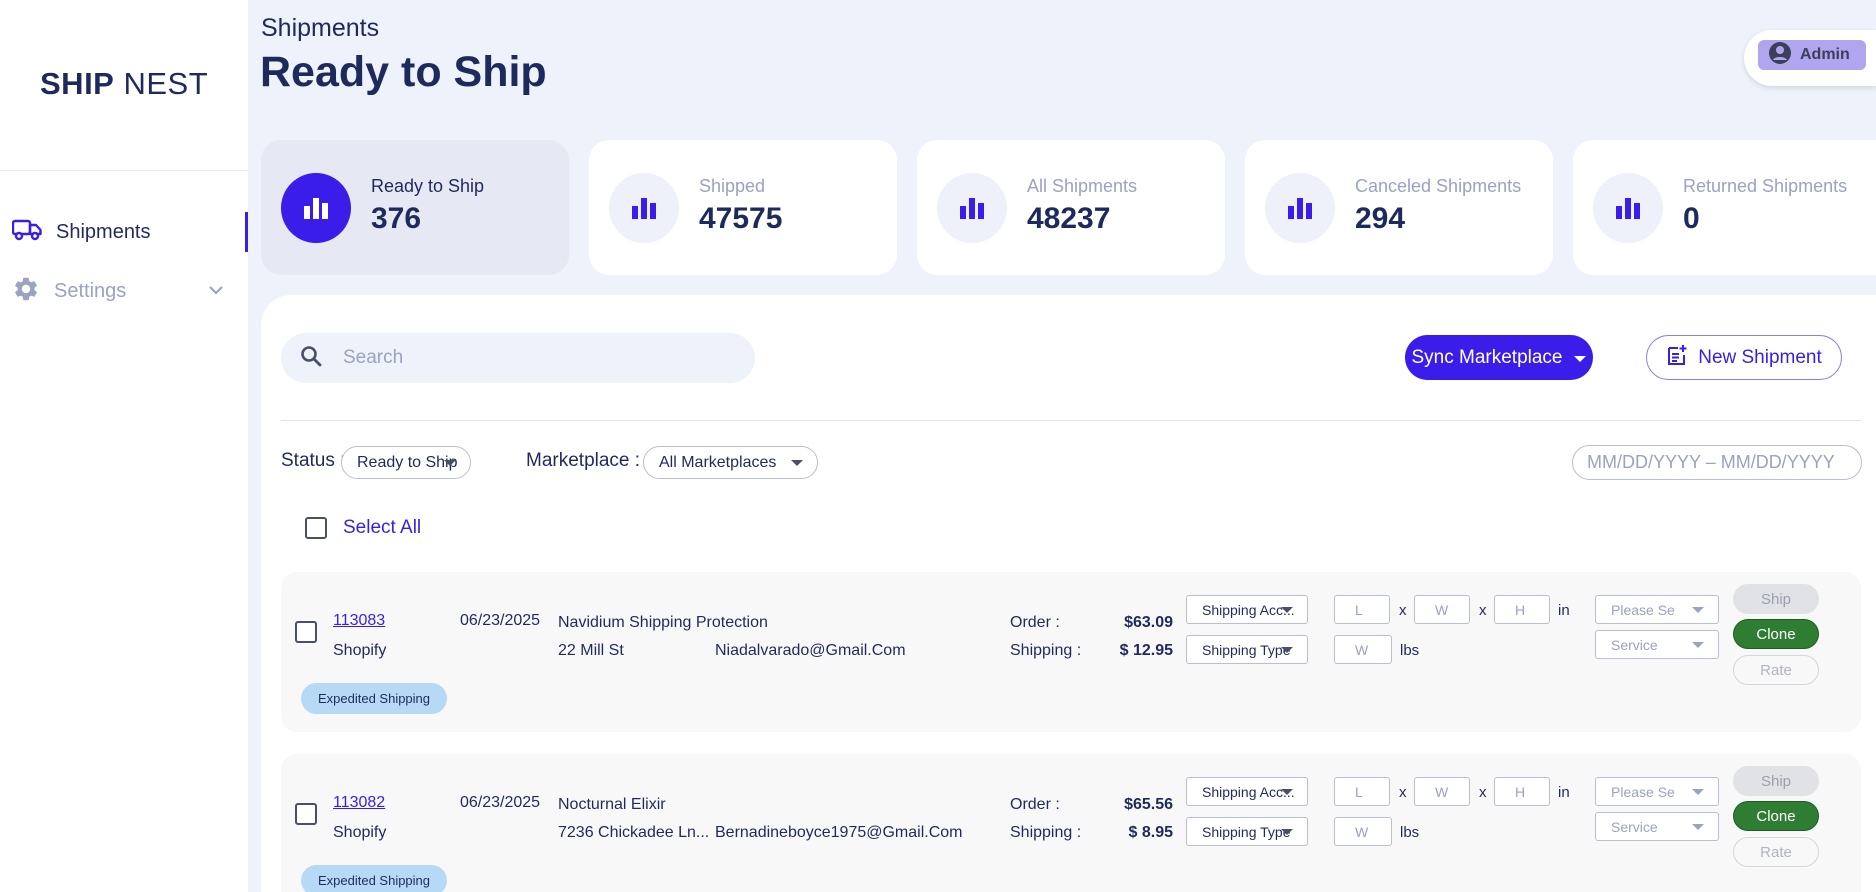 This screenshot has width=1876, height=892. Describe the element at coordinates (1677, 358) in the screenshot. I see `note-add-icon` at that location.